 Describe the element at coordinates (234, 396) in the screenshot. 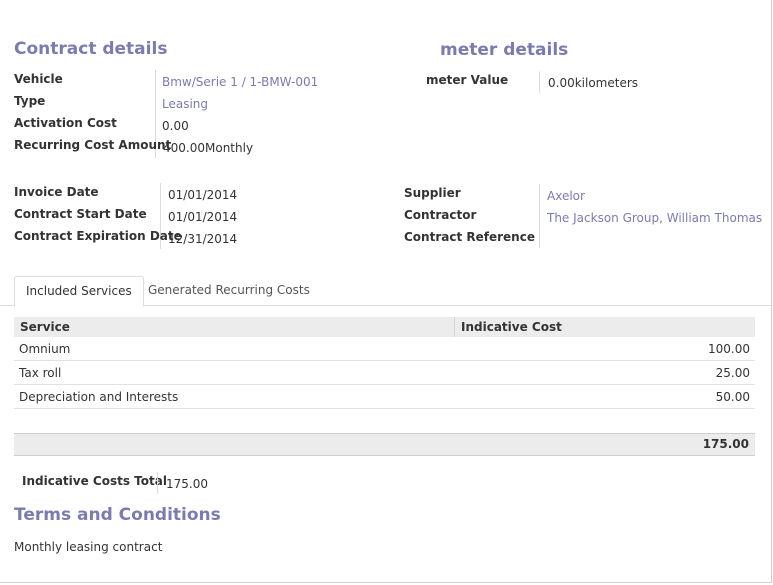

I see `service-cell: Depreciation and Interests` at that location.